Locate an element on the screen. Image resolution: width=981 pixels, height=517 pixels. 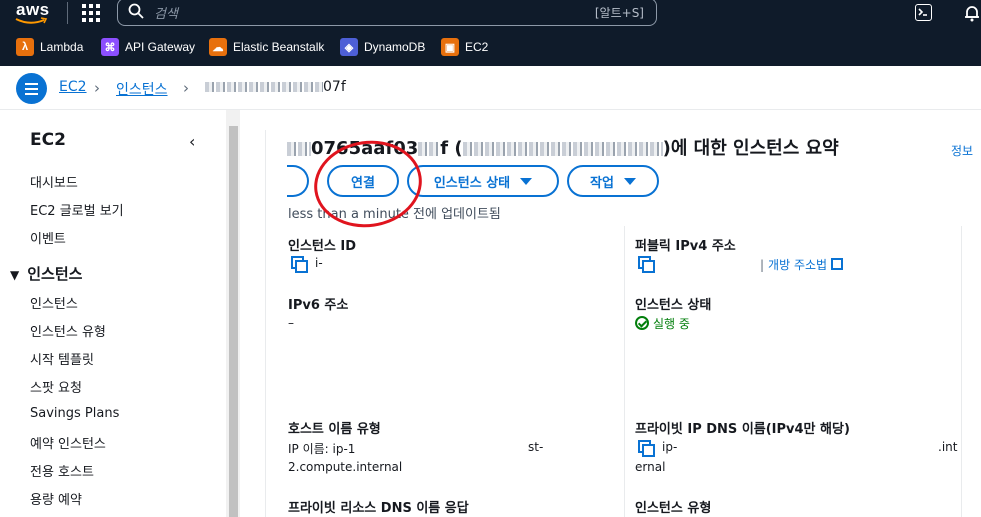
private-dns-value: ip- is located at coordinates (670, 447).